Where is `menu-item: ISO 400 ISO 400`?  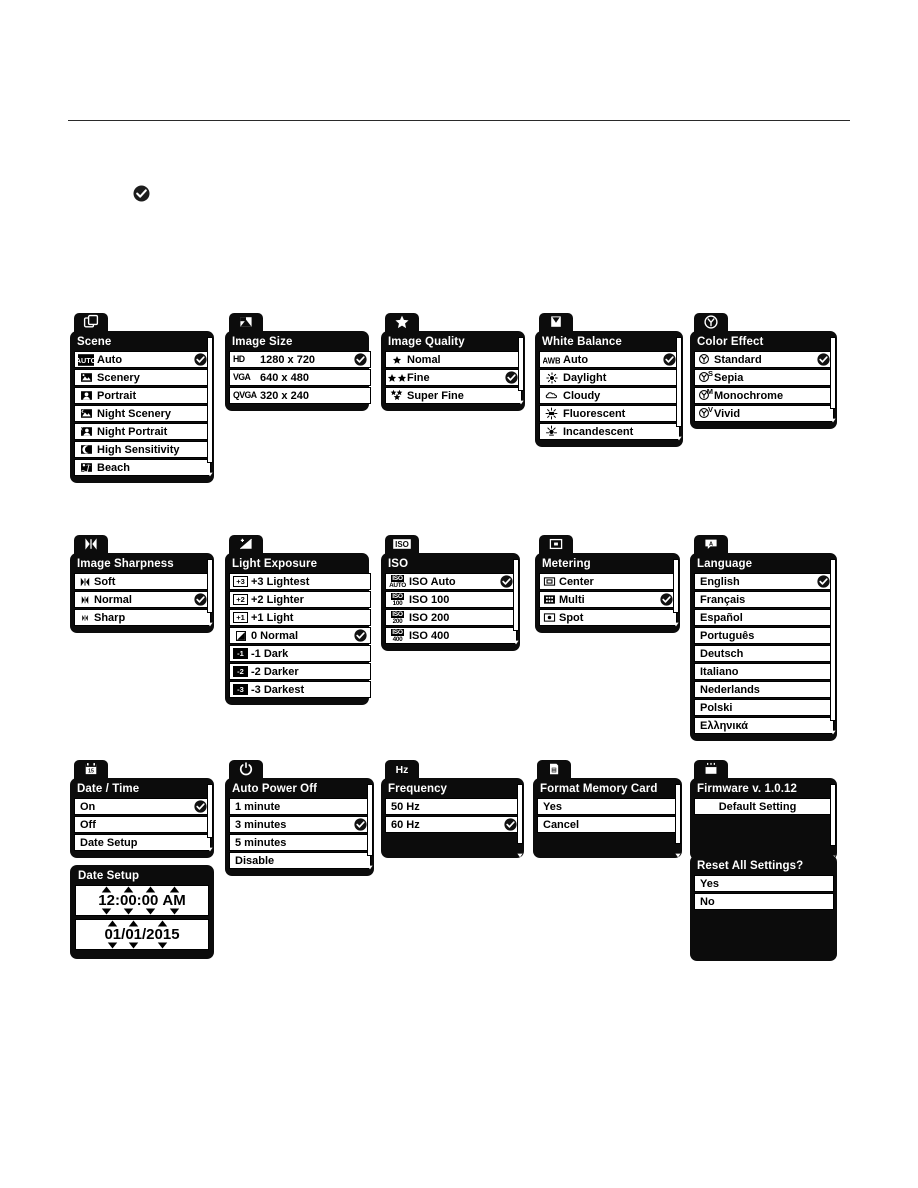 menu-item: ISO 400 ISO 400 is located at coordinates (451, 635).